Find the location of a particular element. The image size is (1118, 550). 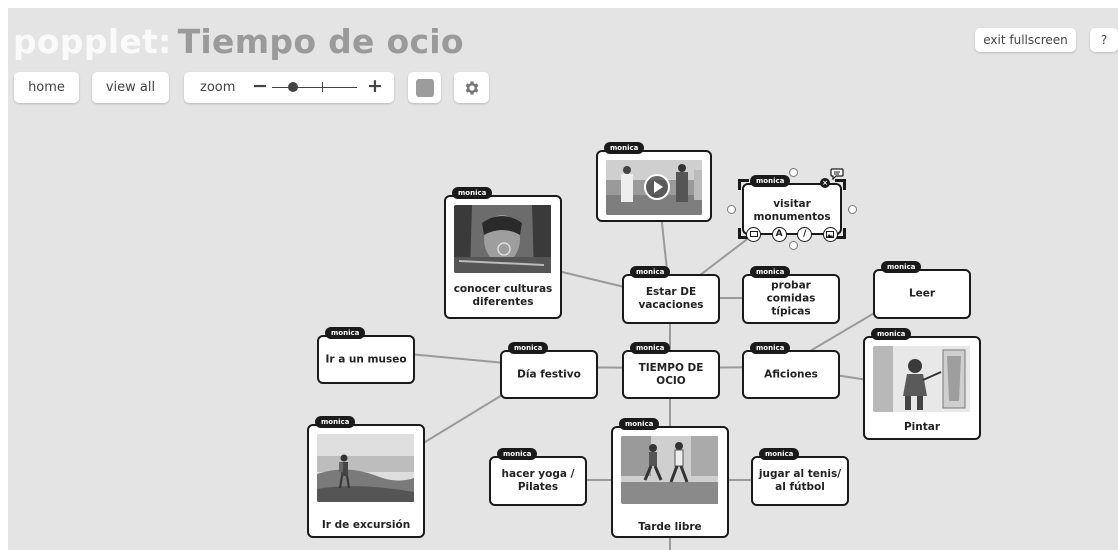

popplet-hacer-yoga: monica hacer yoga / Pilates is located at coordinates (538, 477).